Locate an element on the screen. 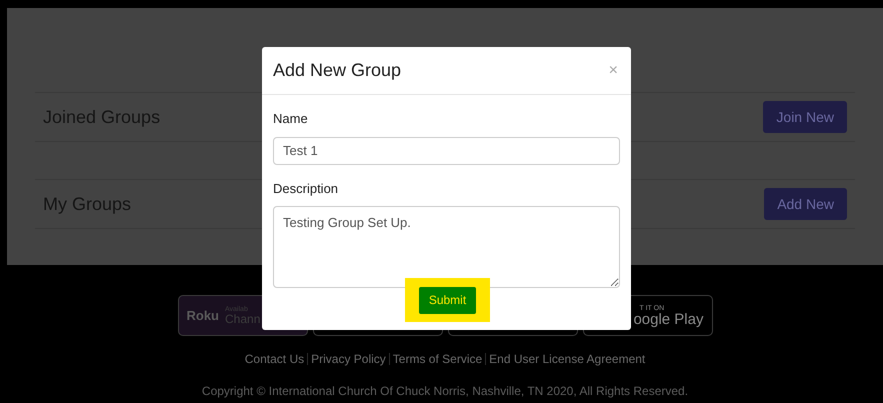 This screenshot has height=403, width=883. description-field: Testing Group Set Up. is located at coordinates (446, 247).